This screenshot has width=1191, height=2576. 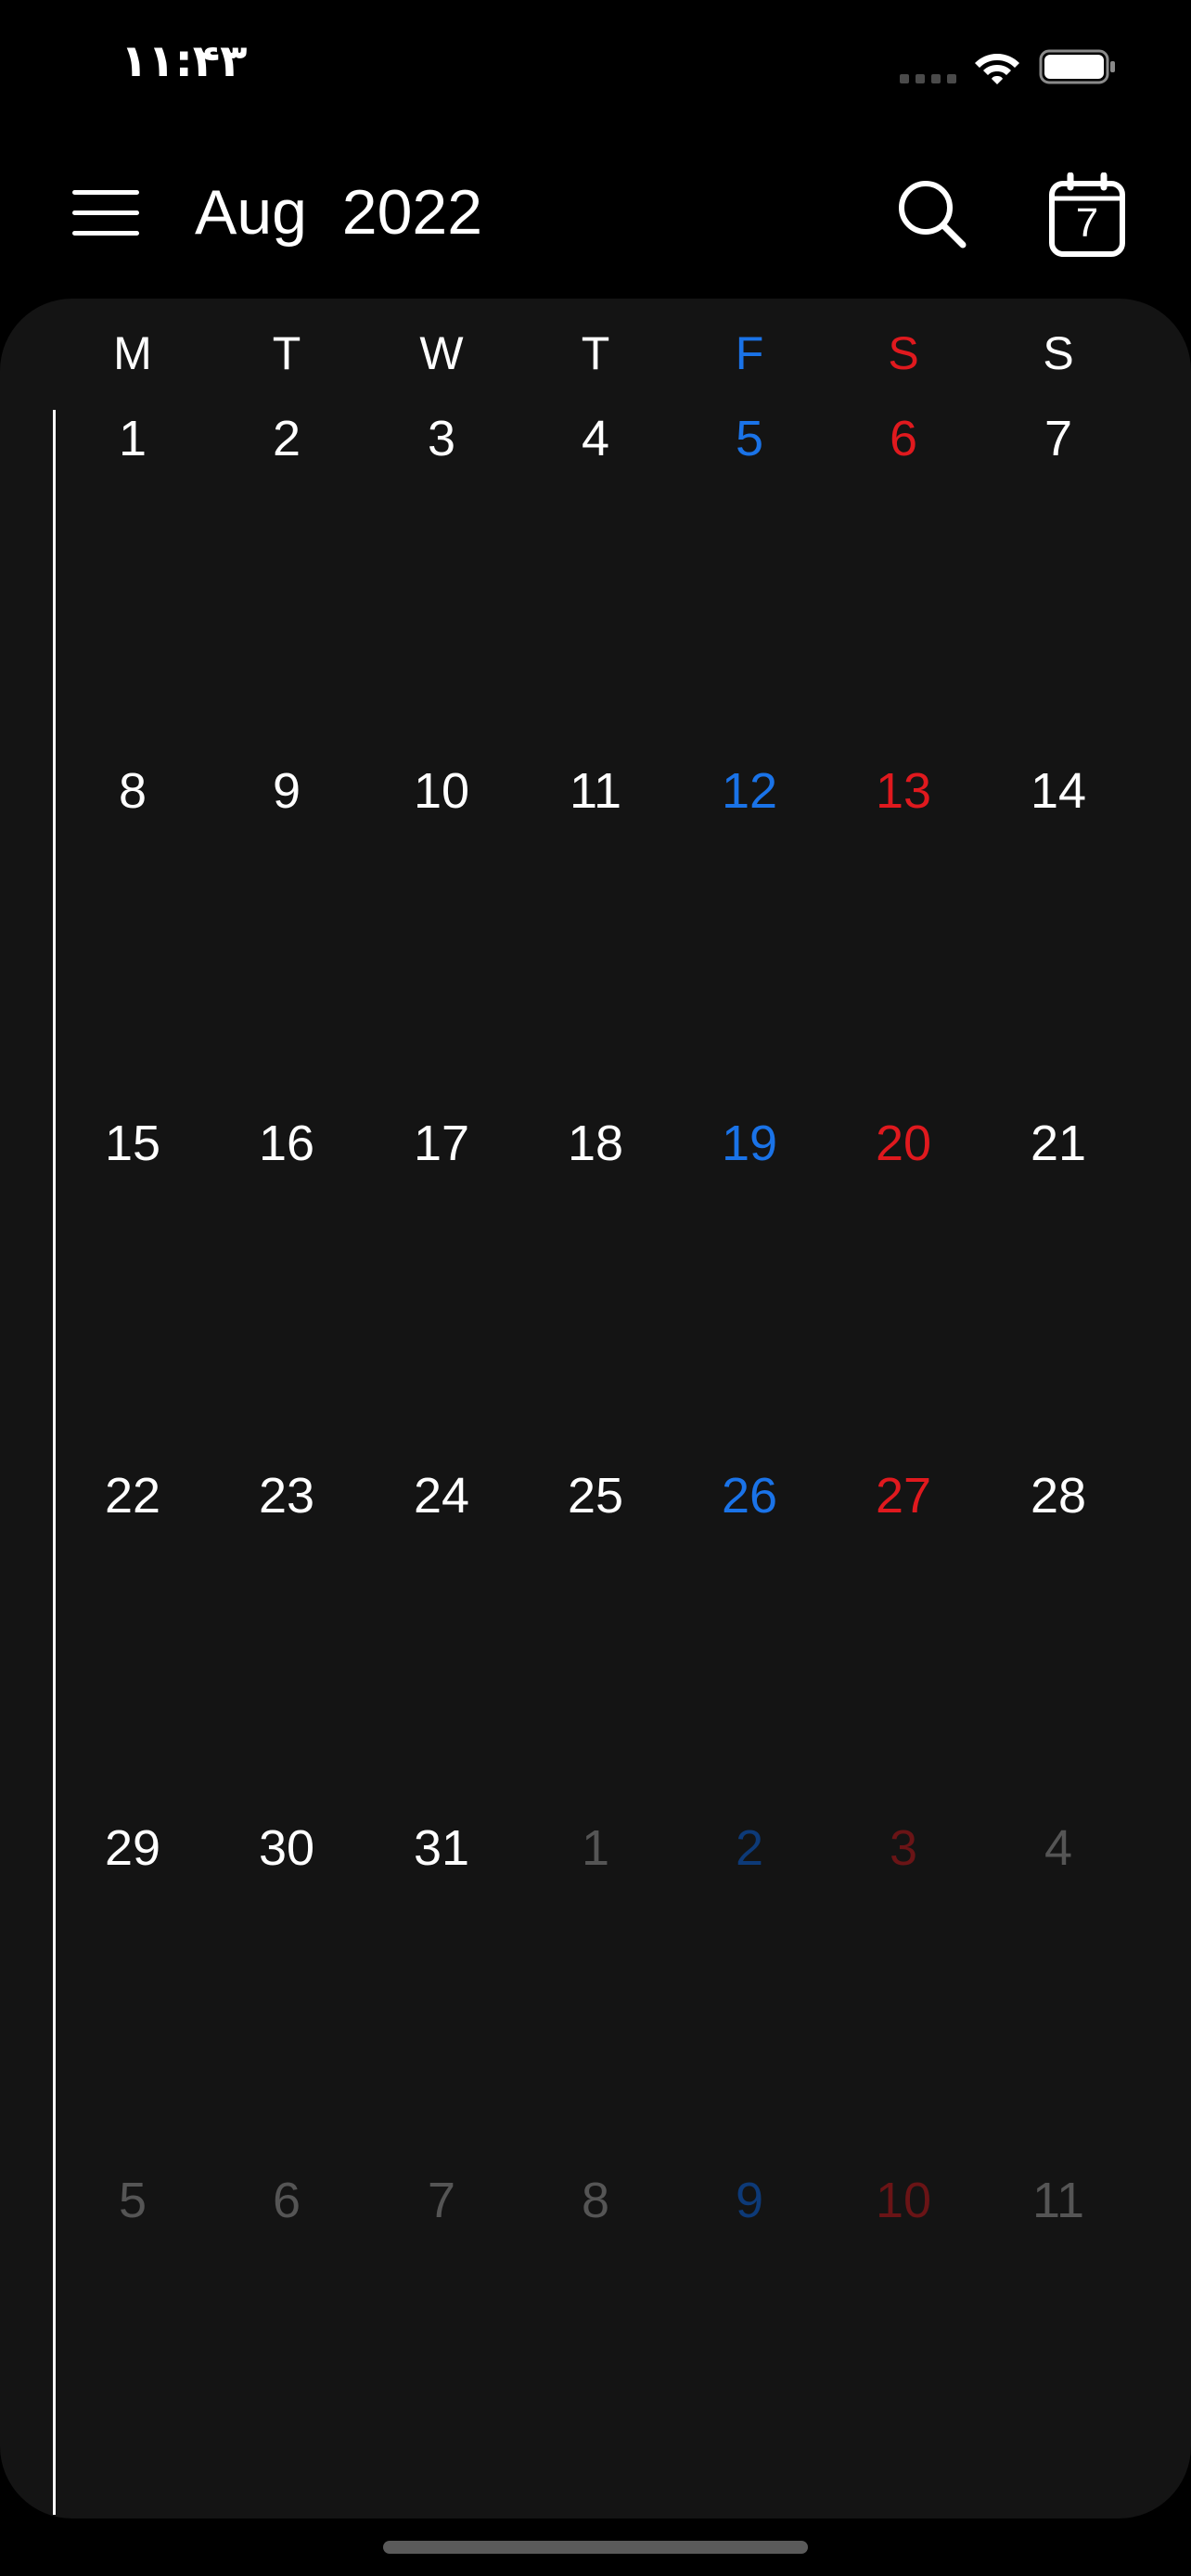 What do you see at coordinates (749, 1513) in the screenshot?
I see `day-cell: 26` at bounding box center [749, 1513].